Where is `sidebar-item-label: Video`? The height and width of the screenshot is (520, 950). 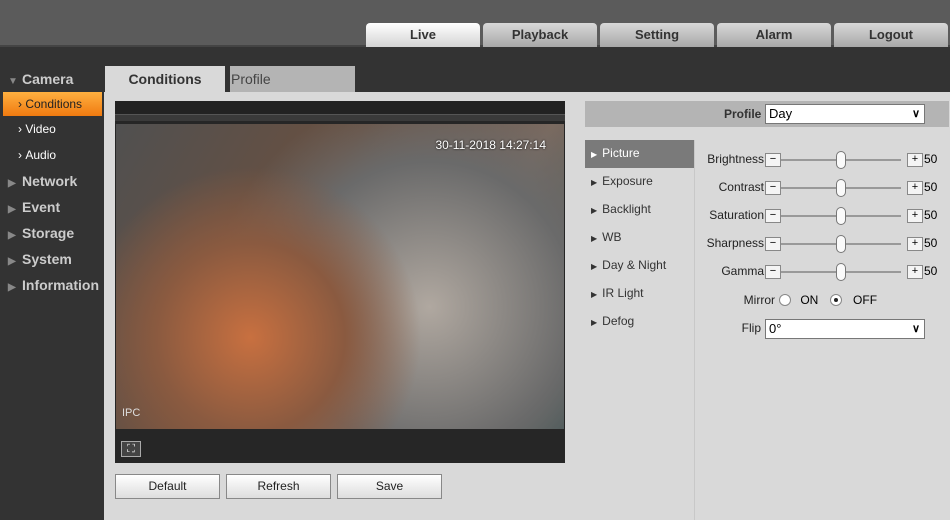 sidebar-item-label: Video is located at coordinates (40, 129).